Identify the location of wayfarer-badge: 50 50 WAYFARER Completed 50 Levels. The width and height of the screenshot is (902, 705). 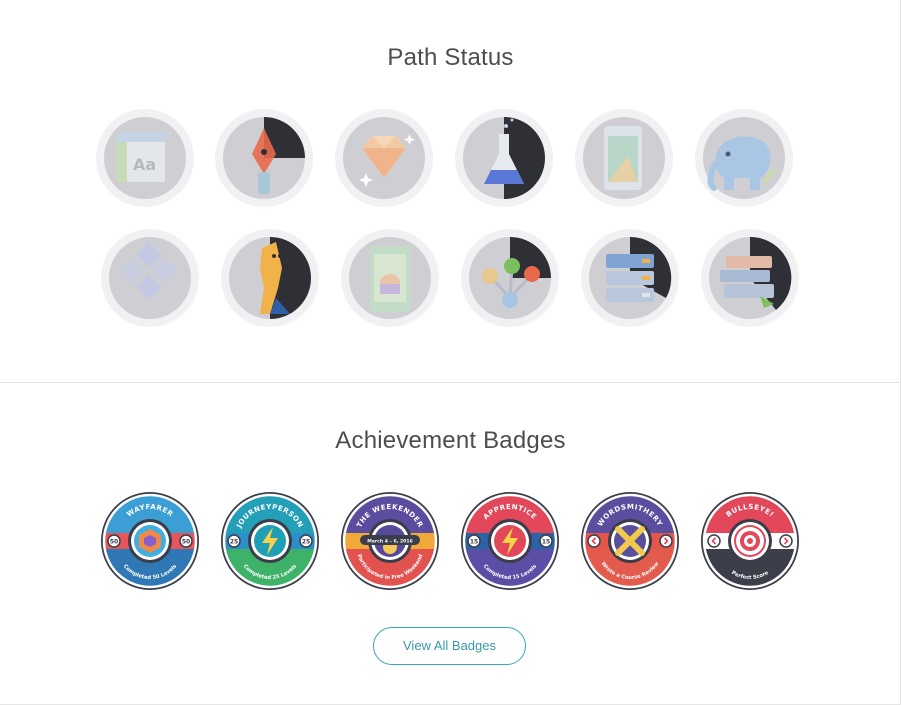
(150, 541).